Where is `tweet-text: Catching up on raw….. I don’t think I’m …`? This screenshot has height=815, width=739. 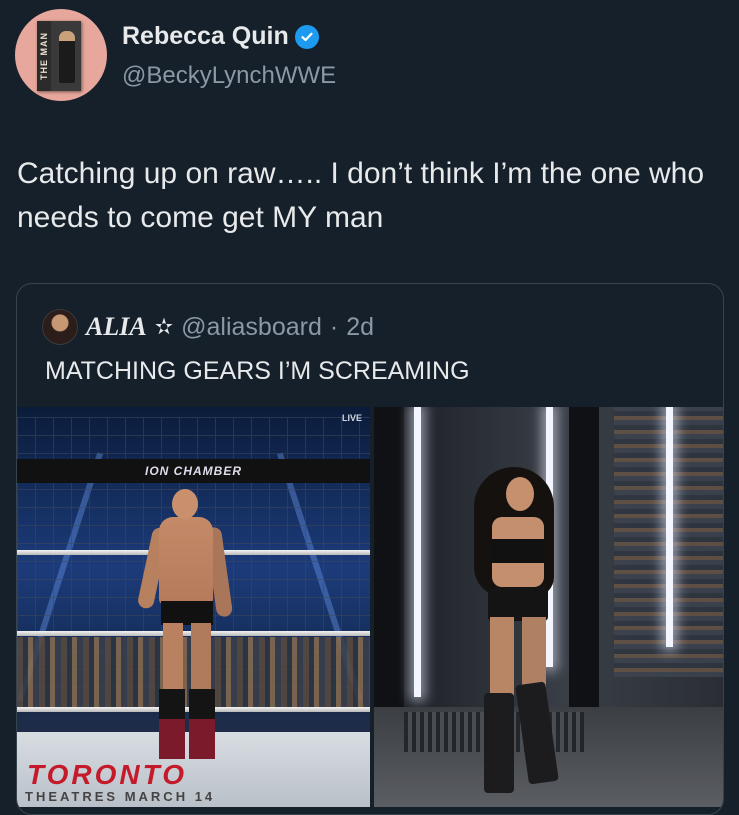
tweet-text: Catching up on raw….. I don’t think I’m … is located at coordinates (361, 195).